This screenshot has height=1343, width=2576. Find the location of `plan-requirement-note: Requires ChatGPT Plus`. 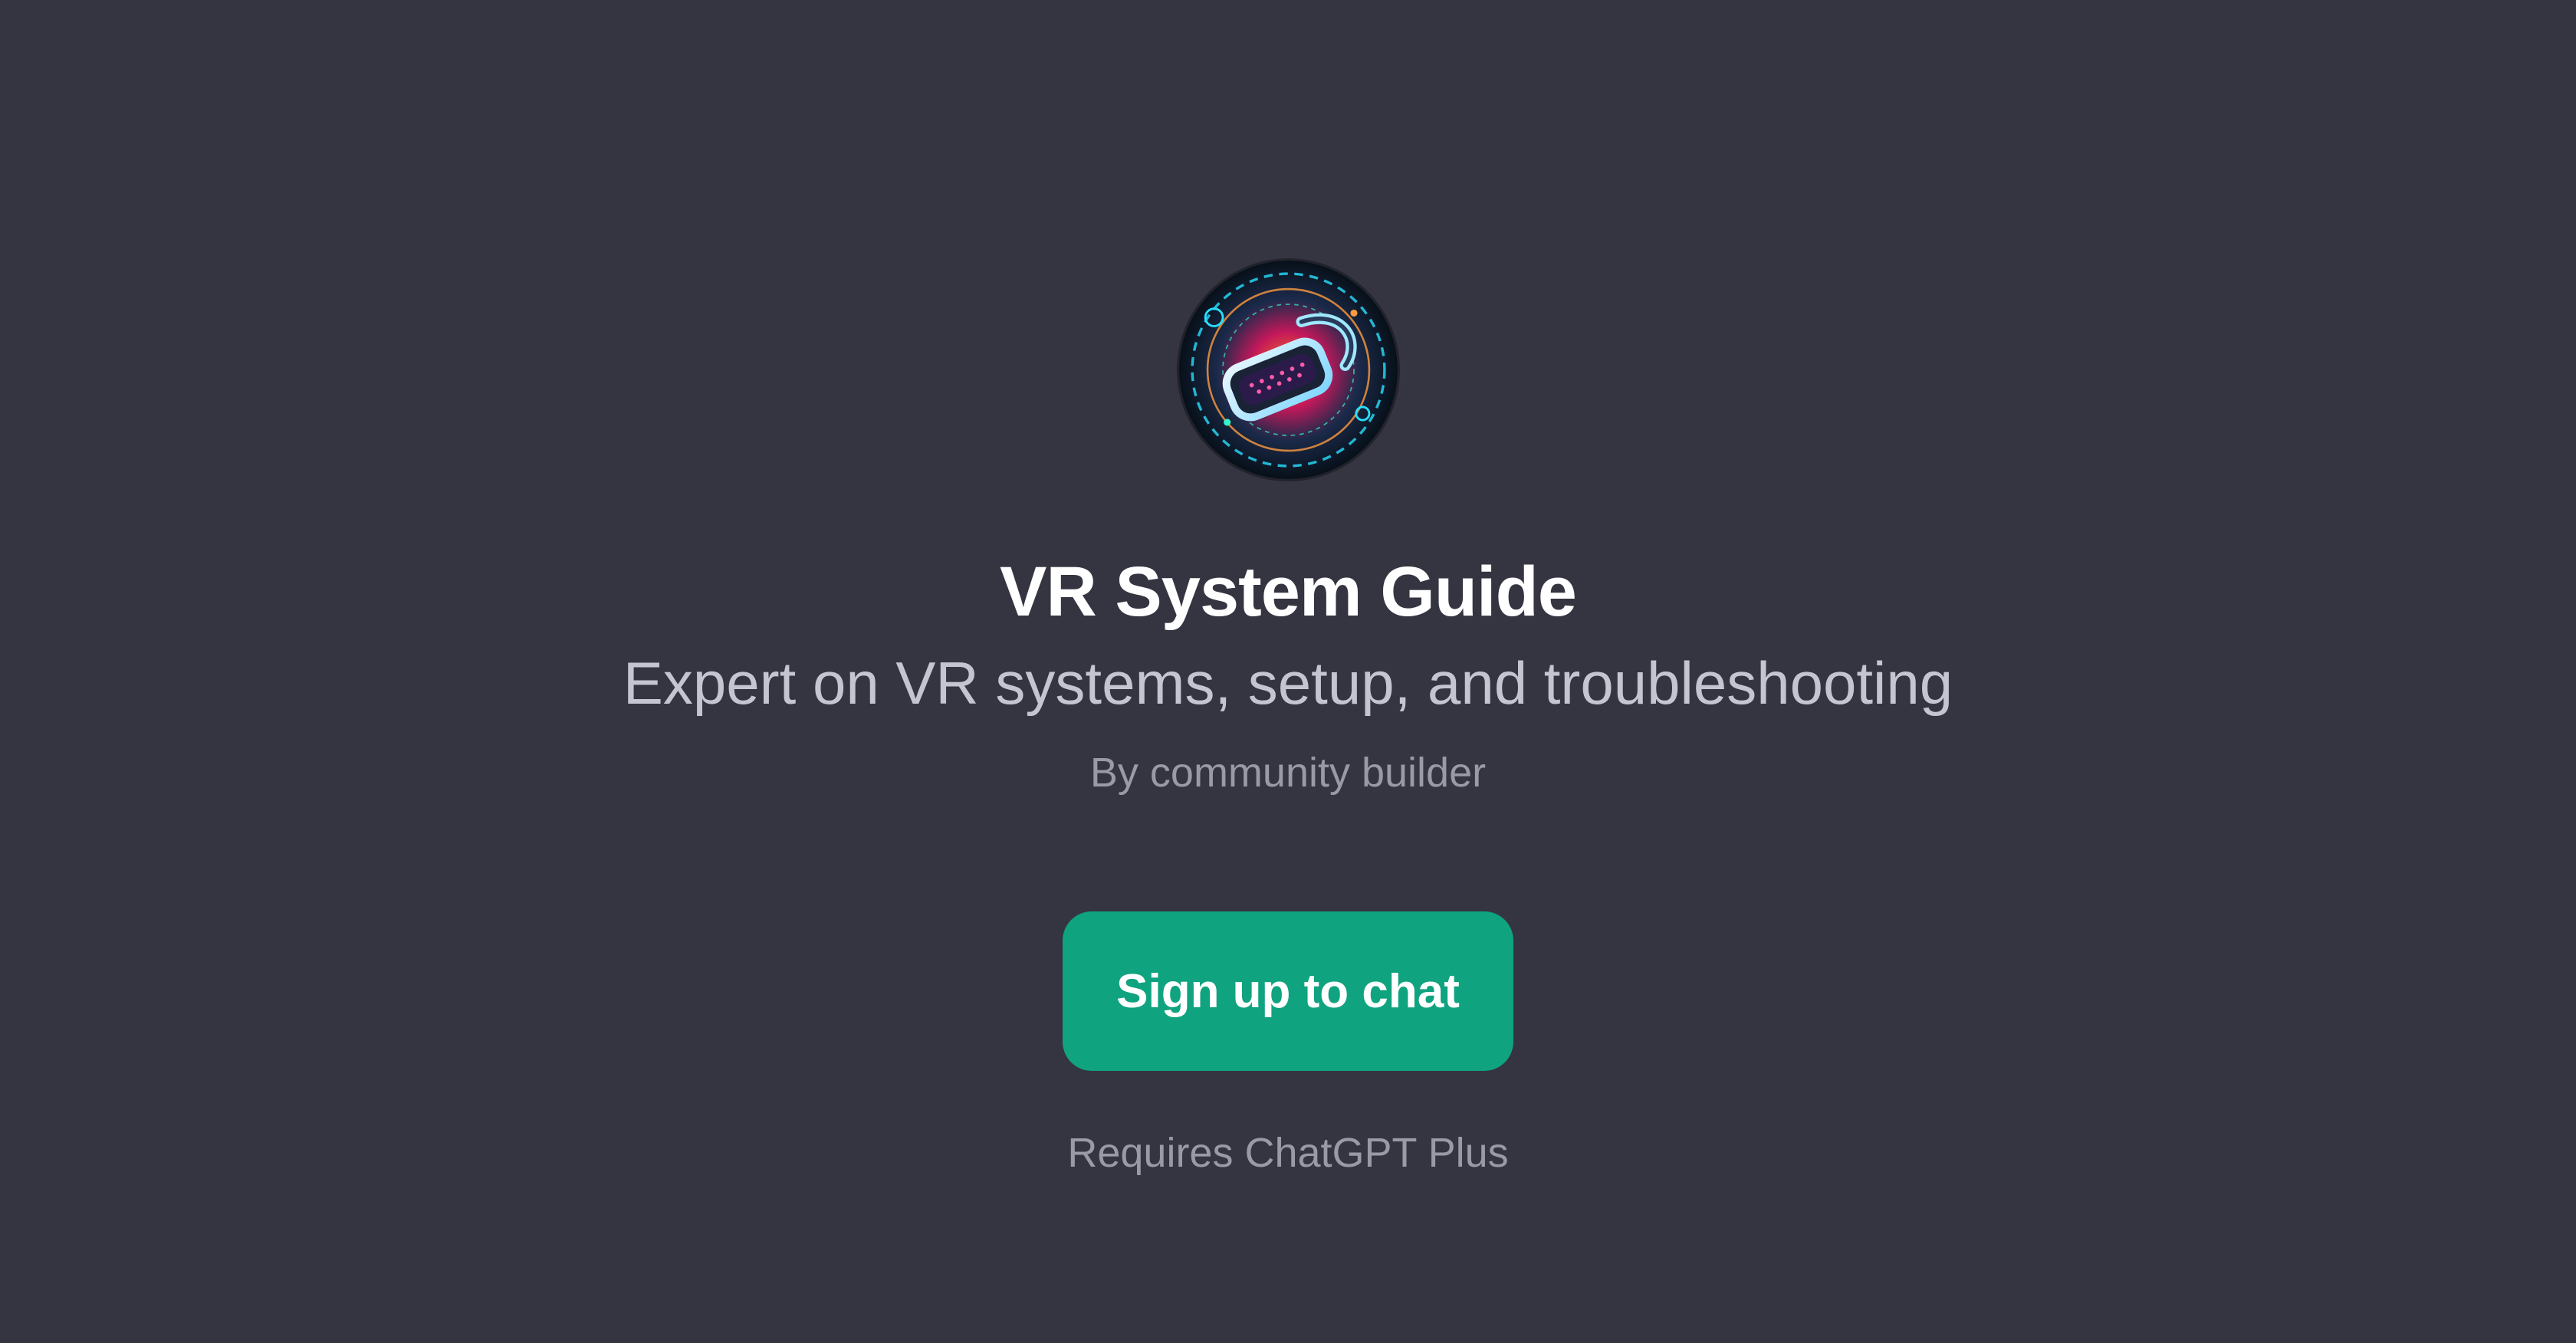

plan-requirement-note: Requires ChatGPT Plus is located at coordinates (1288, 1153).